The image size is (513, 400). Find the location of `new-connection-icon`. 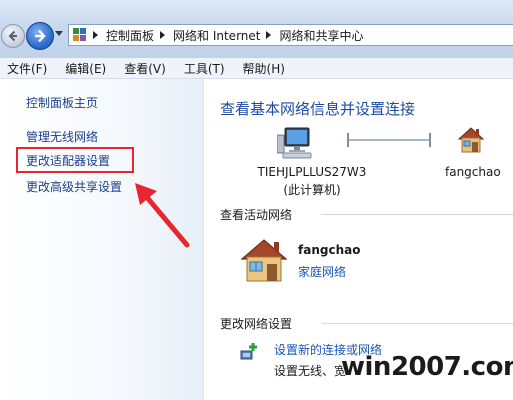

new-connection-icon is located at coordinates (248, 351).